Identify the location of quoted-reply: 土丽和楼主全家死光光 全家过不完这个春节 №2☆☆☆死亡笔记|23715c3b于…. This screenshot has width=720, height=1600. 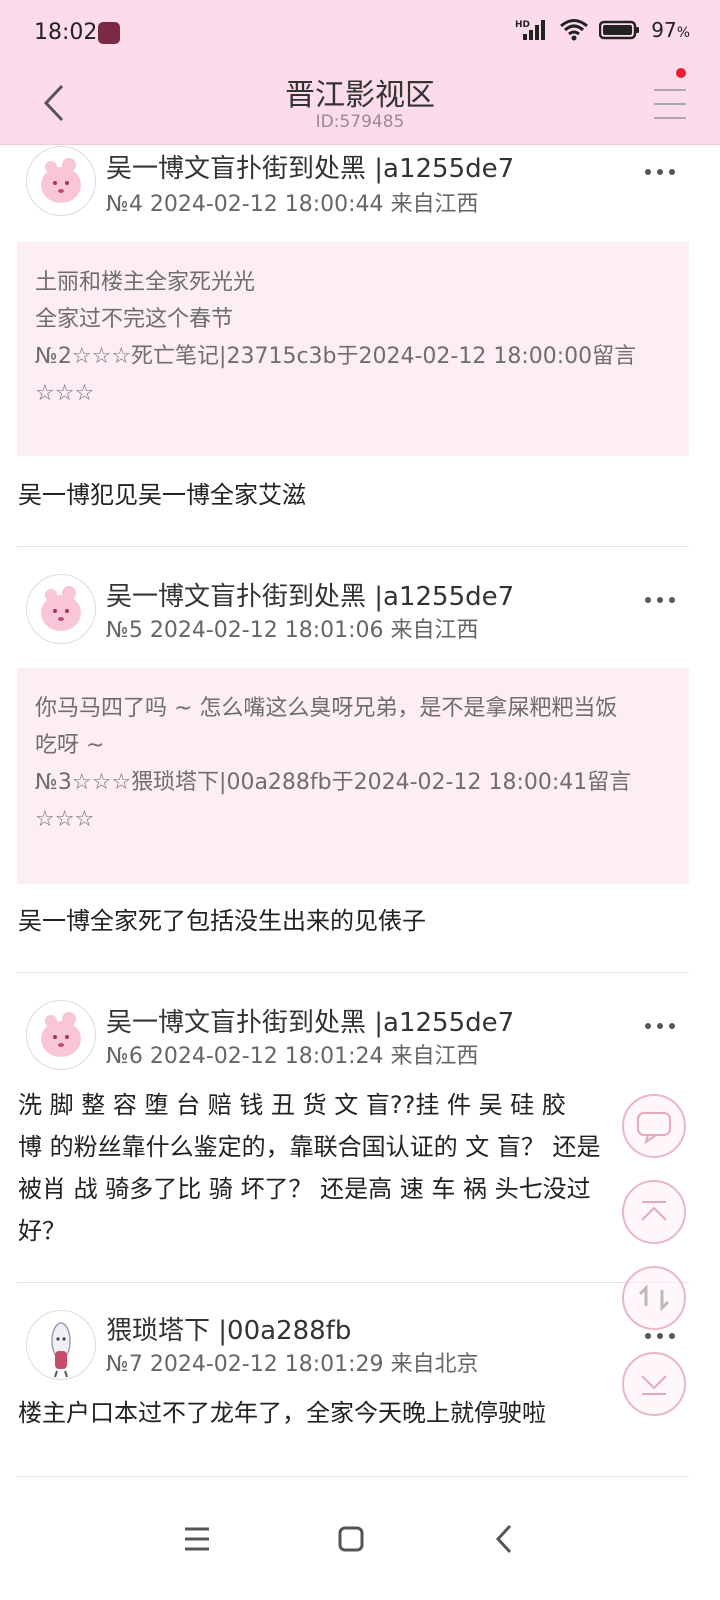
(353, 349).